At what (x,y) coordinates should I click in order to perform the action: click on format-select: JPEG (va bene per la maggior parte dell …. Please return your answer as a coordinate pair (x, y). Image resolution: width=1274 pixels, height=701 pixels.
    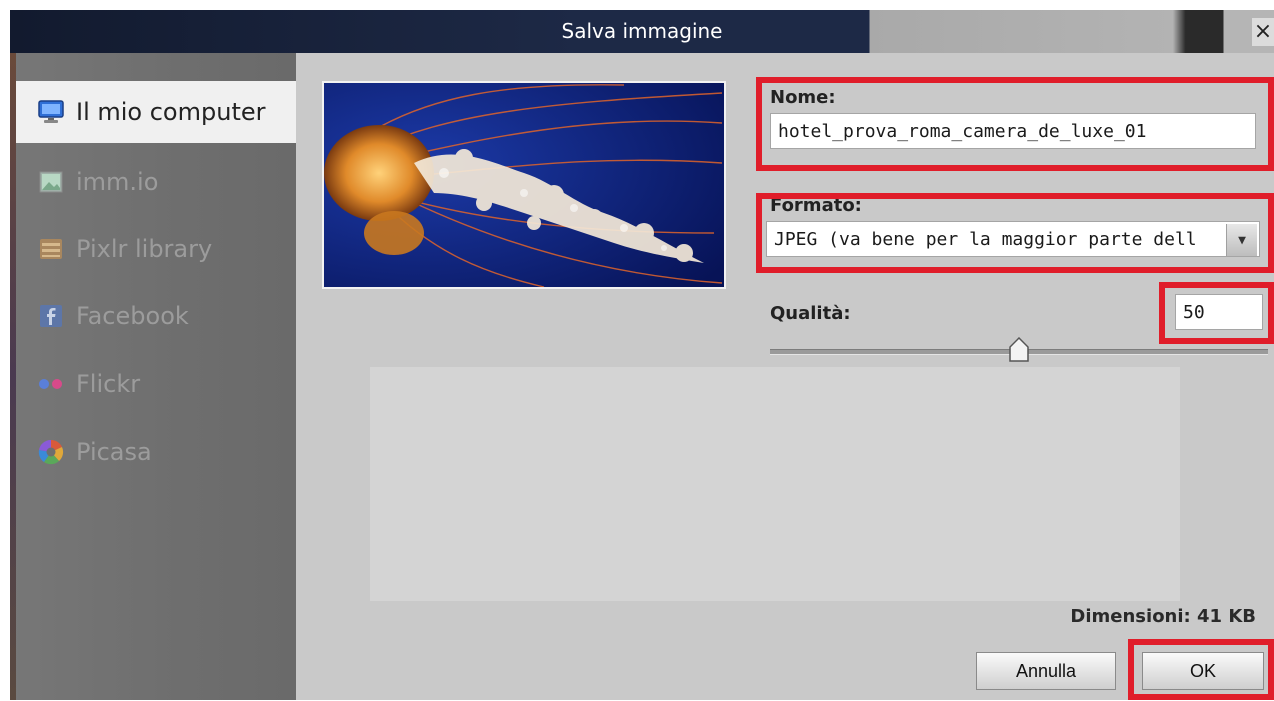
    Looking at the image, I should click on (1013, 239).